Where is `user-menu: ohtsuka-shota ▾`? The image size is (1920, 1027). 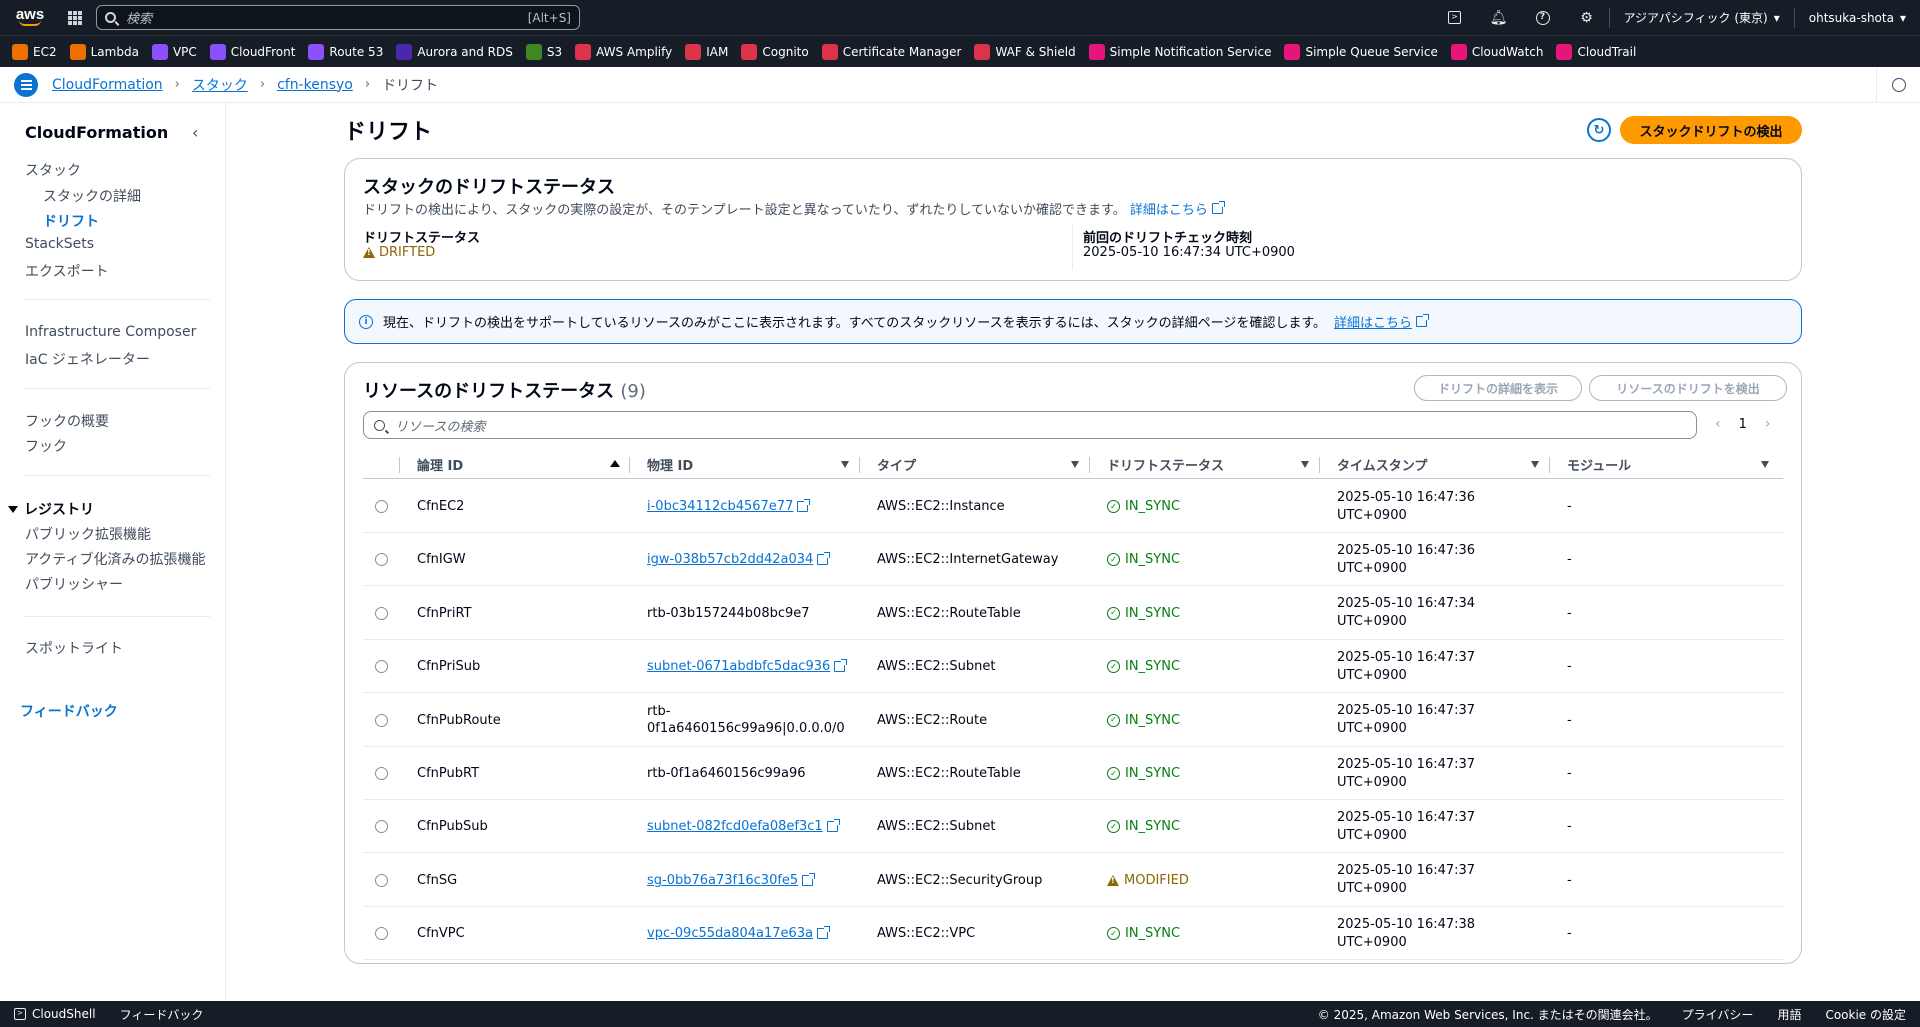 user-menu: ohtsuka-shota ▾ is located at coordinates (1857, 17).